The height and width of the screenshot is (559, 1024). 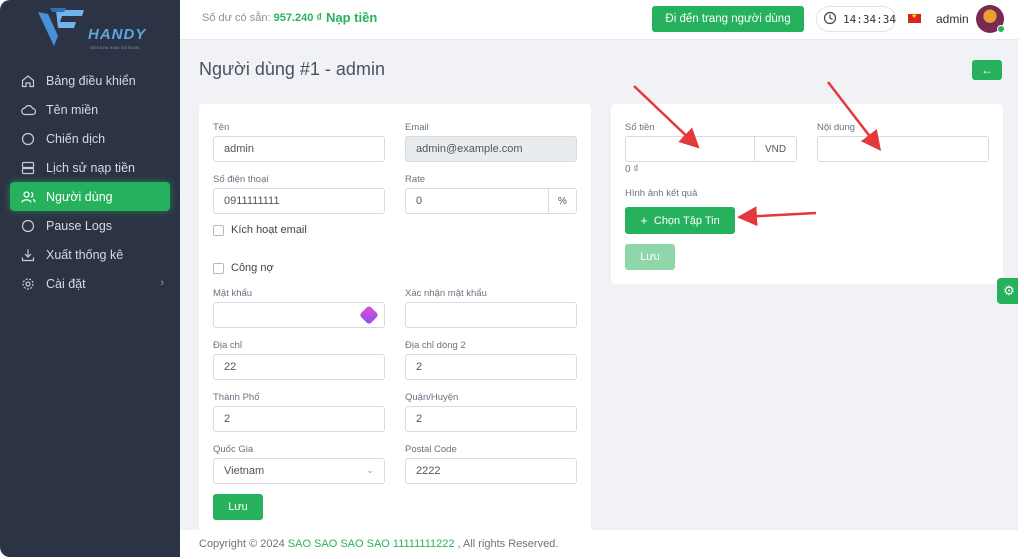 I want to click on clock-time: 14:34:34, so click(x=869, y=19).